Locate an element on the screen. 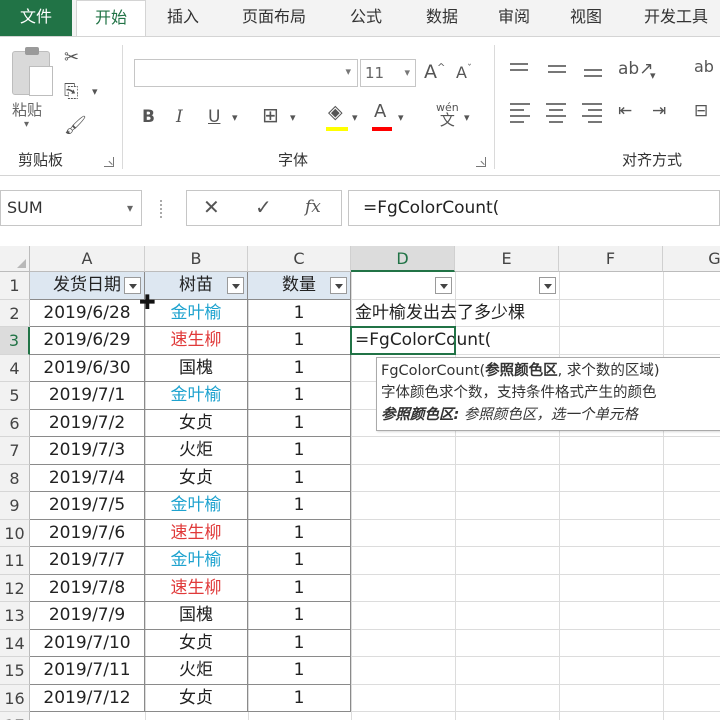 This screenshot has width=720, height=720. borders-icon: ⊞ is located at coordinates (270, 115).